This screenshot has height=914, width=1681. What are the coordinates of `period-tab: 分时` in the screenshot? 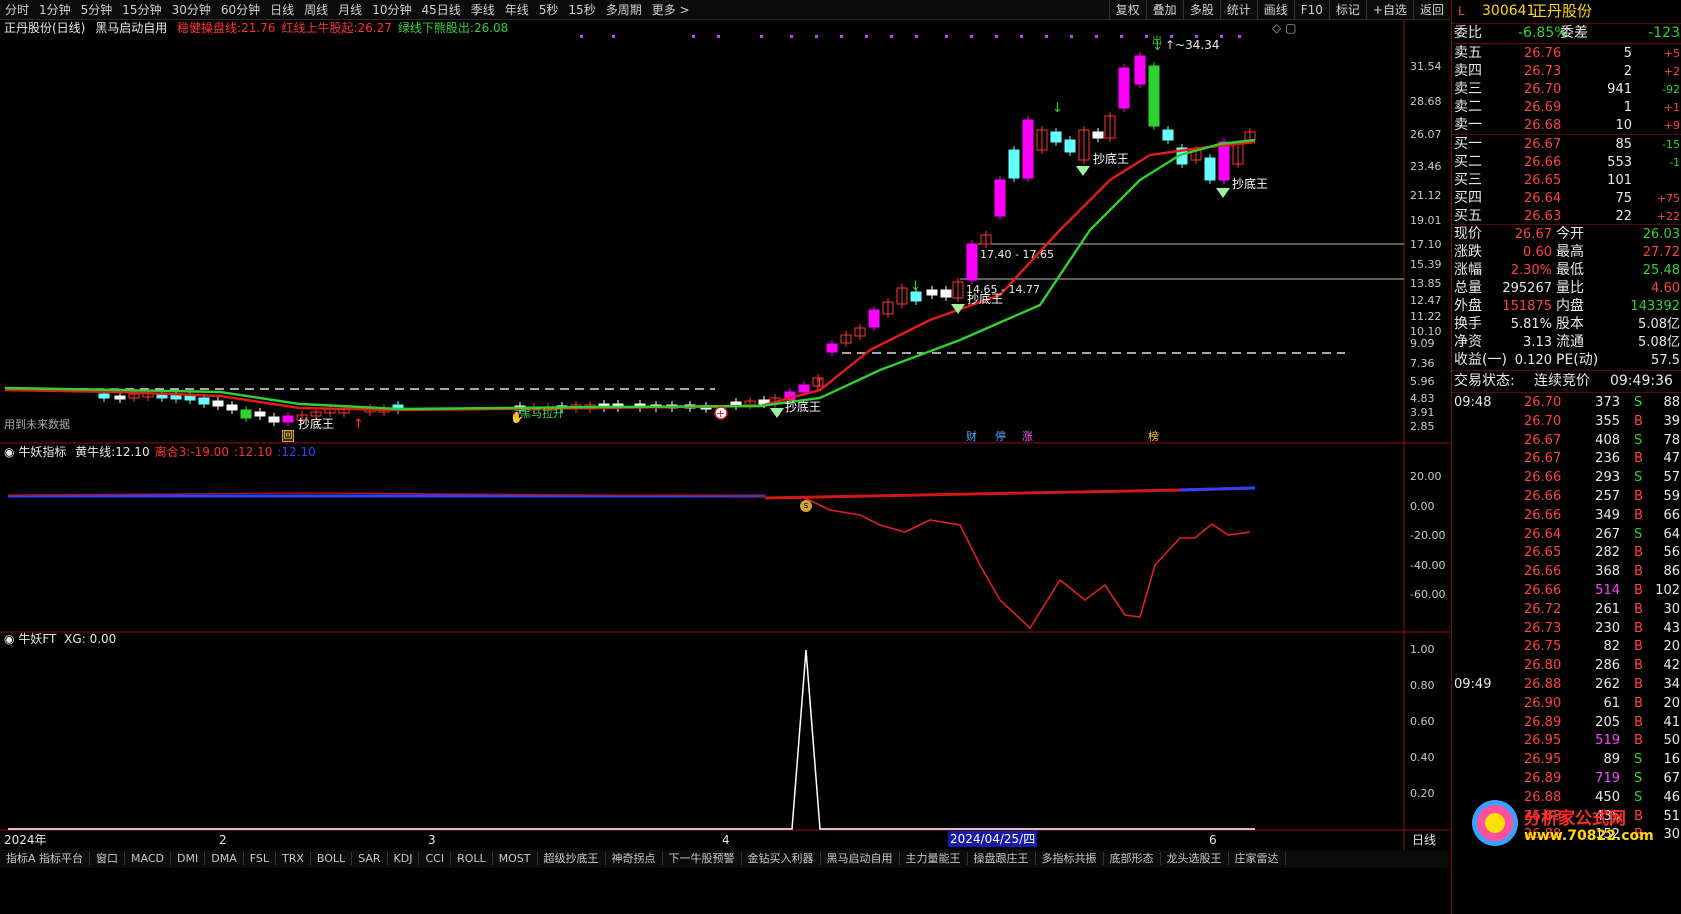 It's located at (17, 9).